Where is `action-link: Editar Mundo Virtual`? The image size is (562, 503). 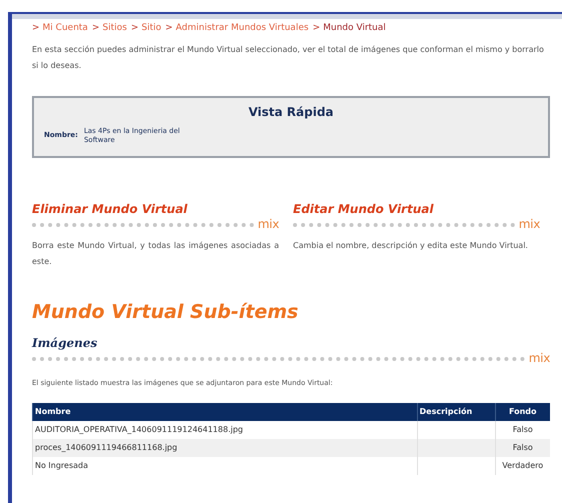
action-link: Editar Mundo Virtual is located at coordinates (416, 209).